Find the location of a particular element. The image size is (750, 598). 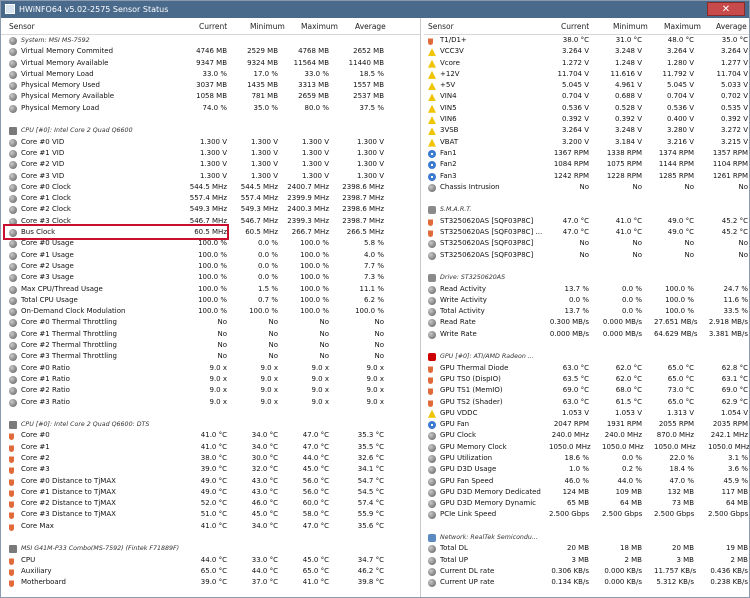

sensor-row-chassis-intrusion: Chassis Intrusion No No No No is located at coordinates (586, 187).